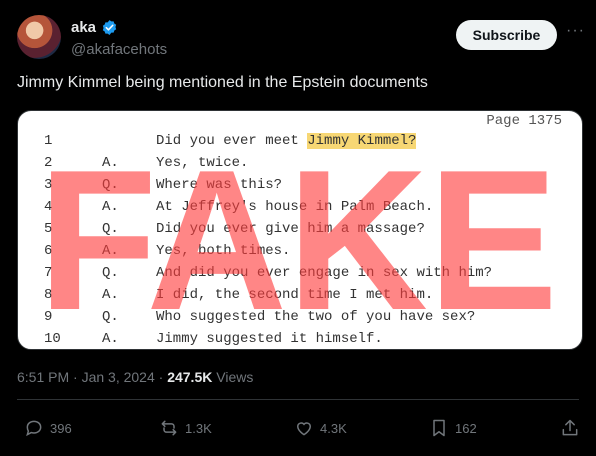 Image resolution: width=596 pixels, height=456 pixels. What do you see at coordinates (333, 428) in the screenshot?
I see `like-count: 4.3K` at bounding box center [333, 428].